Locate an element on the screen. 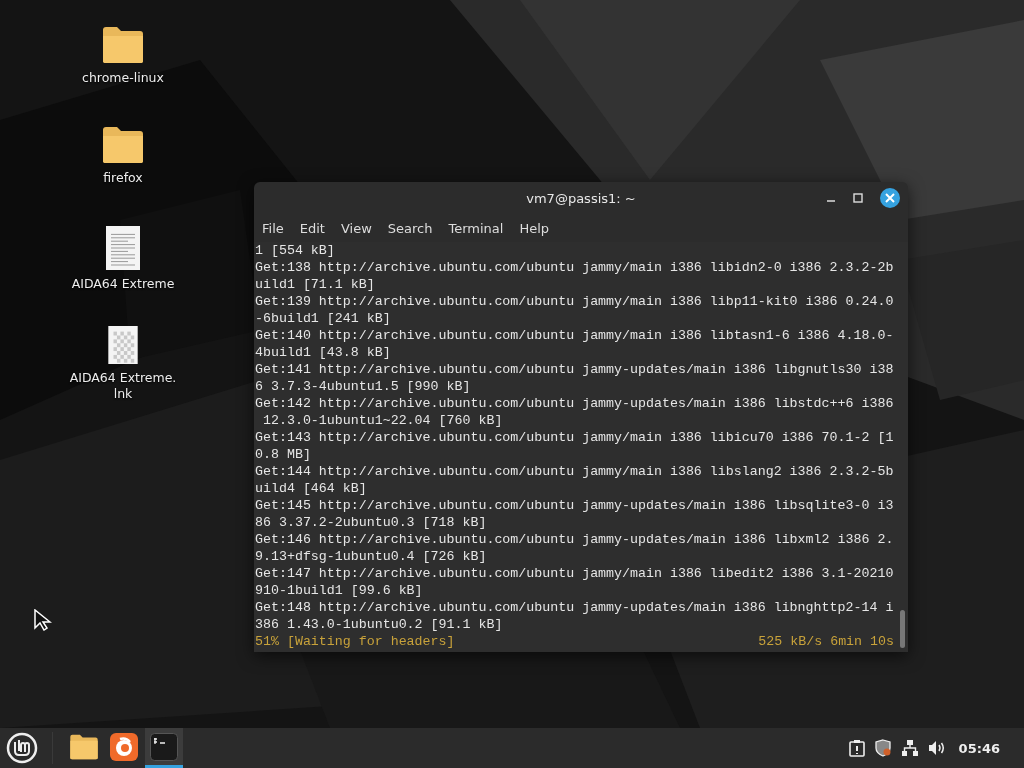 This screenshot has width=1024, height=768. terminal-icon is located at coordinates (164, 746).